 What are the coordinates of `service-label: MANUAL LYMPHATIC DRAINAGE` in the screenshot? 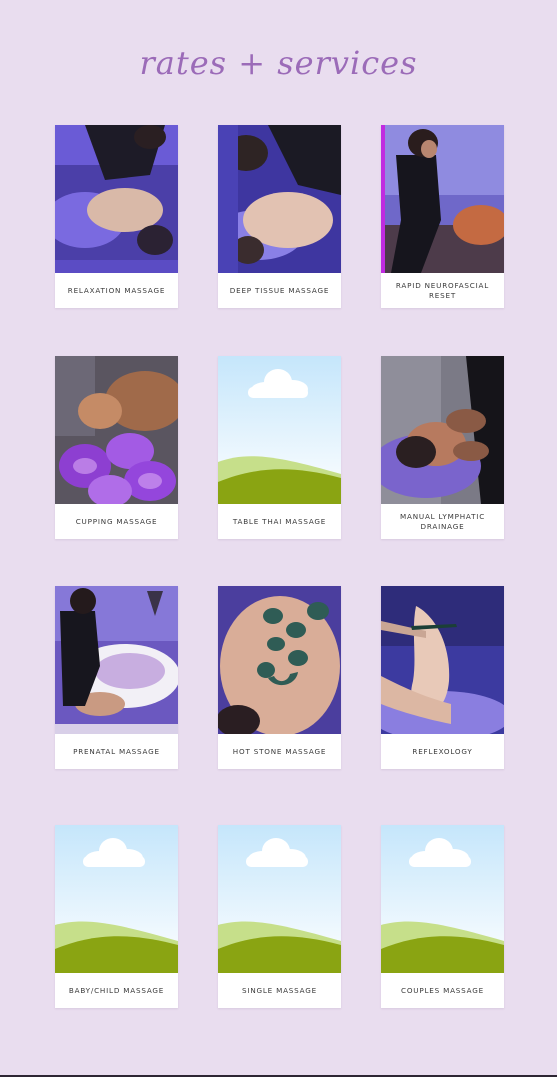 It's located at (442, 521).